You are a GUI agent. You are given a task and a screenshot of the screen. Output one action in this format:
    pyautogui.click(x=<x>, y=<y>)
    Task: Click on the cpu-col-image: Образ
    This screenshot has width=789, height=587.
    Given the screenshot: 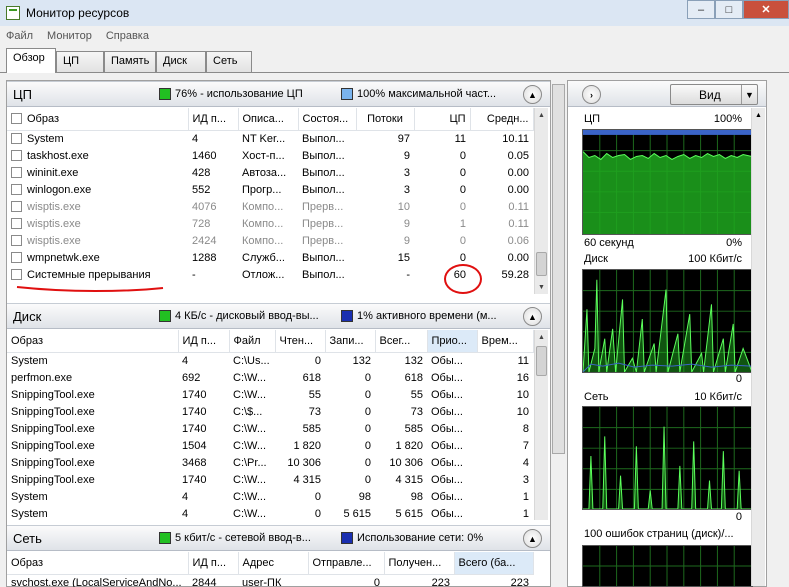 What is the action you would take?
    pyautogui.click(x=98, y=119)
    